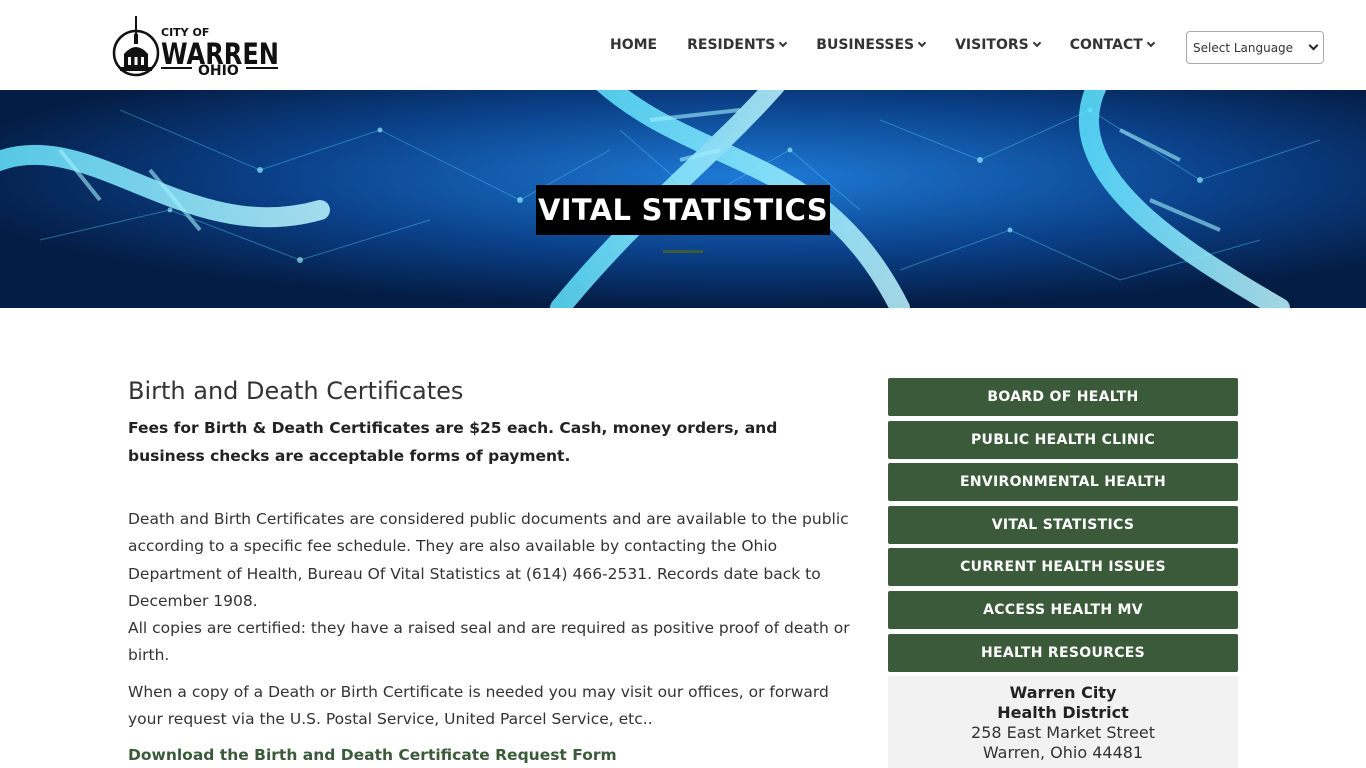 The image size is (1366, 768). What do you see at coordinates (1106, 45) in the screenshot?
I see `nav-contact-label: CONTACT` at bounding box center [1106, 45].